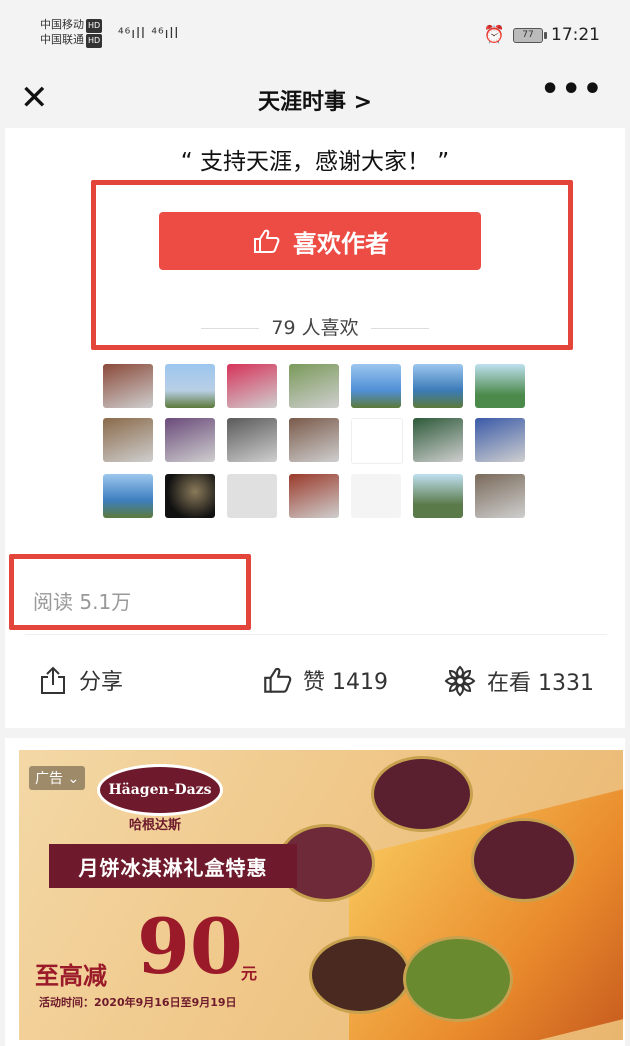  I want to click on promo-banner: 月饼冰淇淋礼盒特惠, so click(173, 866).